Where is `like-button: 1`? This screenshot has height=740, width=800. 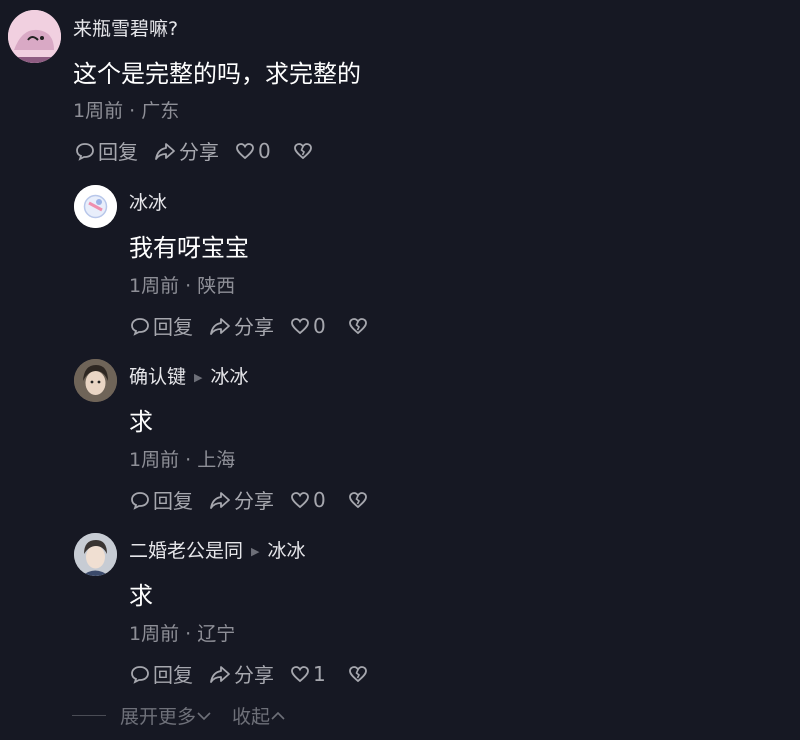 like-button: 1 is located at coordinates (308, 674).